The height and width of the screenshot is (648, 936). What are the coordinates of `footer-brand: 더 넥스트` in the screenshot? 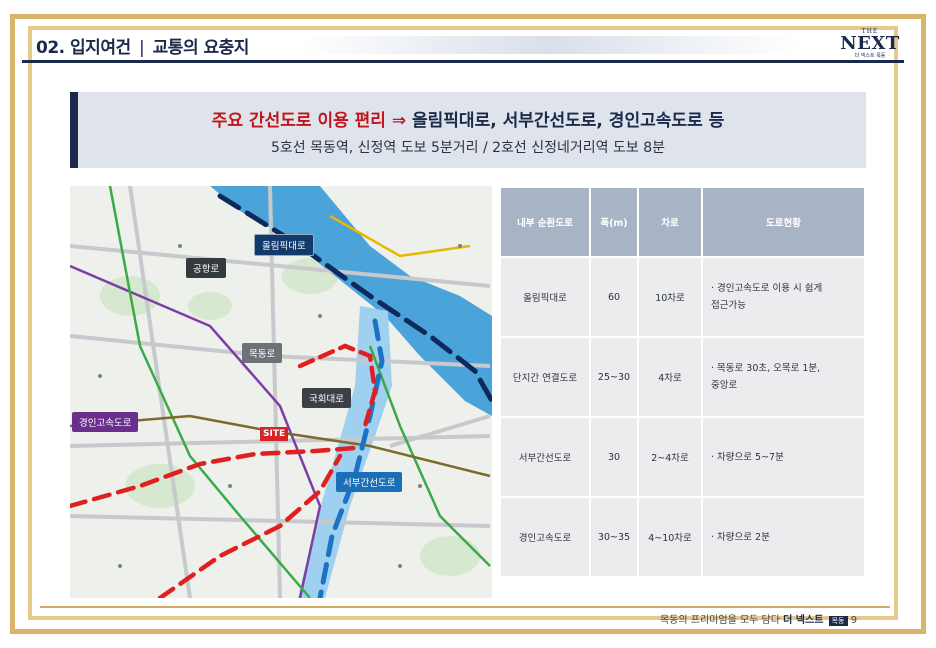 It's located at (803, 620).